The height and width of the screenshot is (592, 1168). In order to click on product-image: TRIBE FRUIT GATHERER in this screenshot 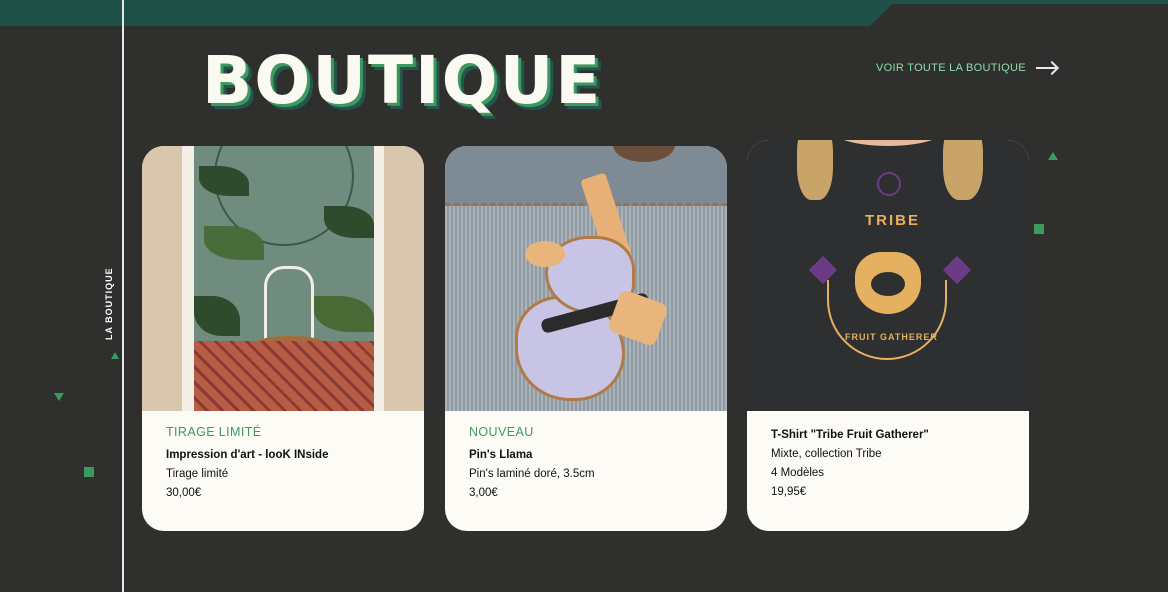, I will do `click(888, 275)`.